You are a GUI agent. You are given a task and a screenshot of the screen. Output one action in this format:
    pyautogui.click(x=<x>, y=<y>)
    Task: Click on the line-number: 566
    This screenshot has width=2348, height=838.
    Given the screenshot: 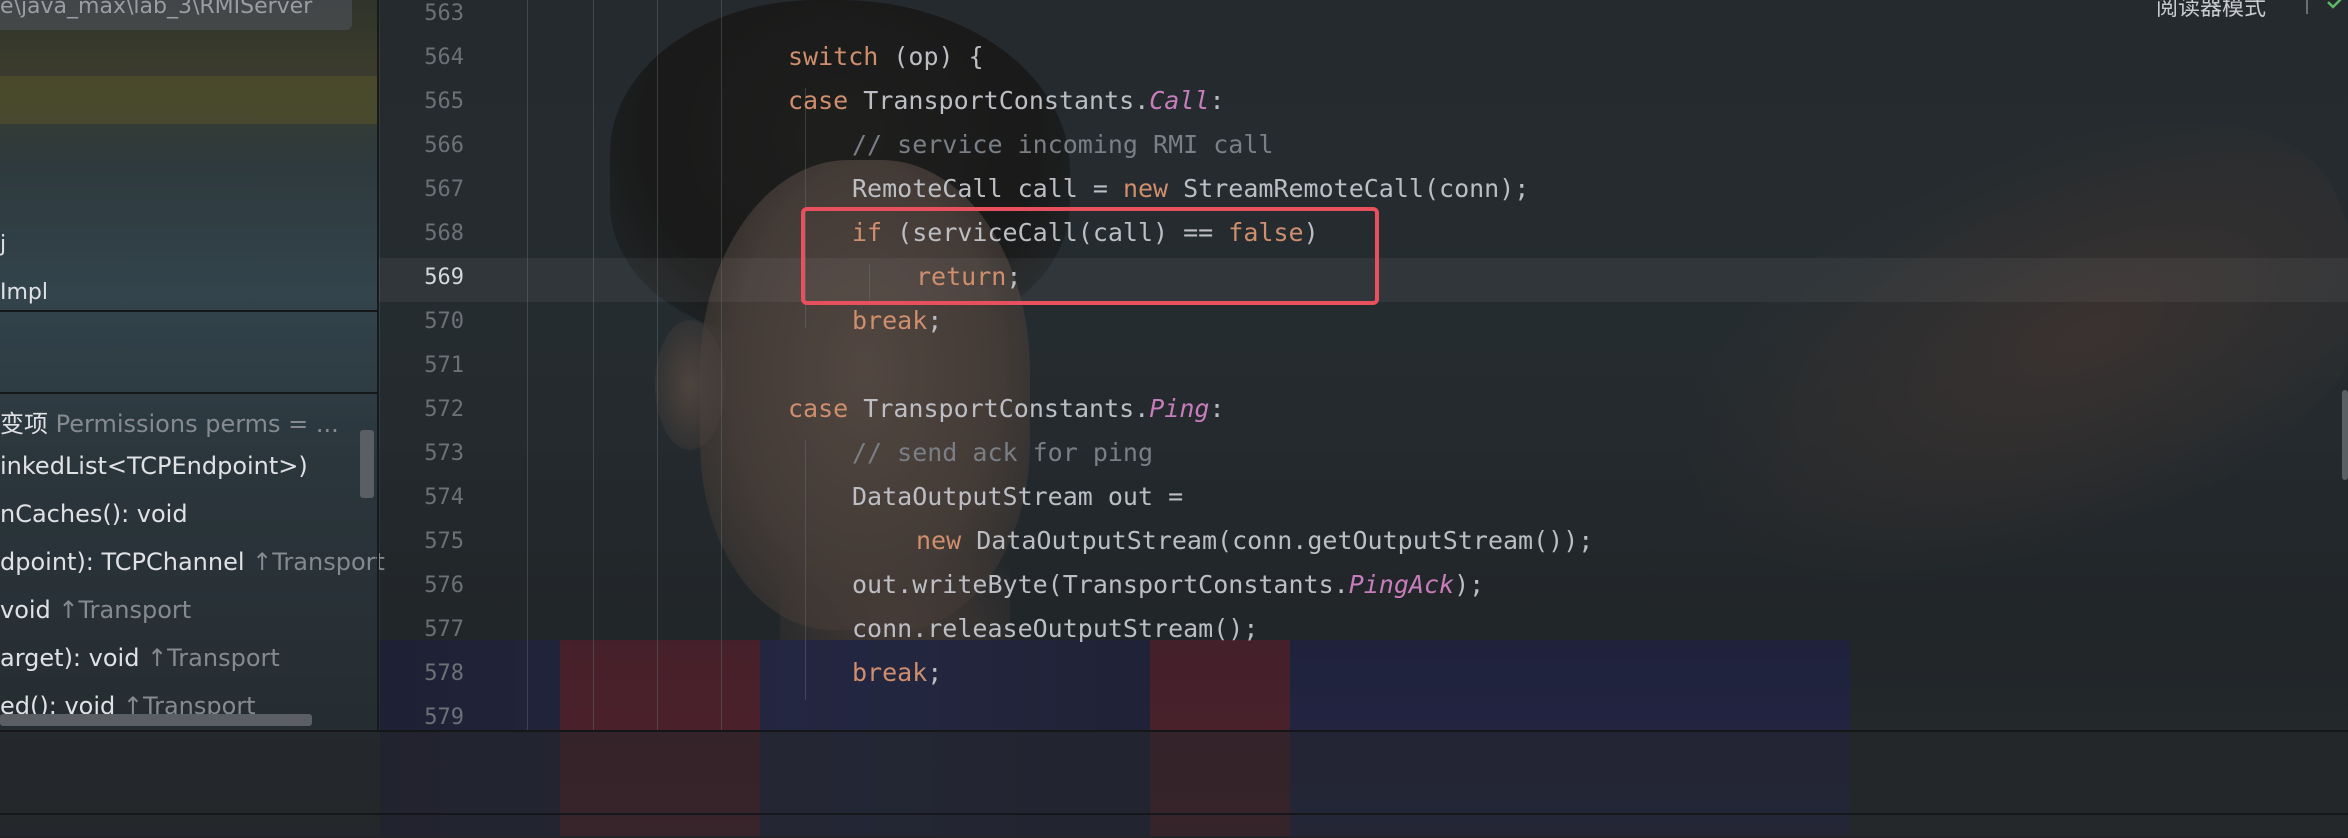 What is the action you would take?
    pyautogui.click(x=444, y=145)
    